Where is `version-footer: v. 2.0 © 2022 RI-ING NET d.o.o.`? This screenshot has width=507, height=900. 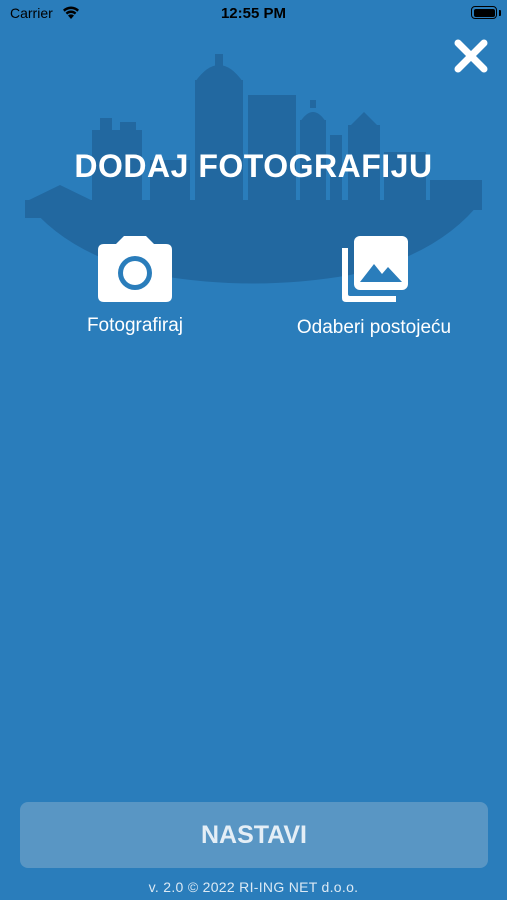
version-footer: v. 2.0 © 2022 RI-ING NET d.o.o. is located at coordinates (253, 887).